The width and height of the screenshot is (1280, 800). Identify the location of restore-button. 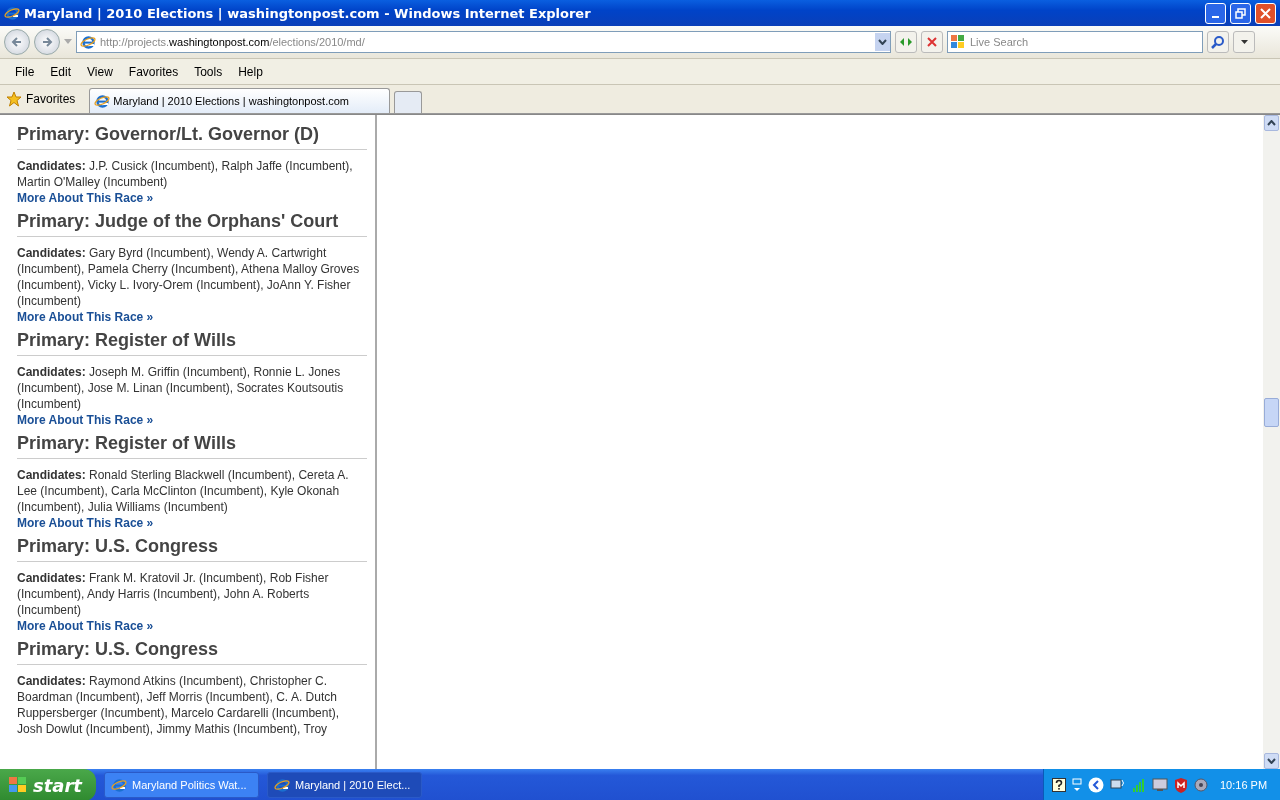
(1240, 13).